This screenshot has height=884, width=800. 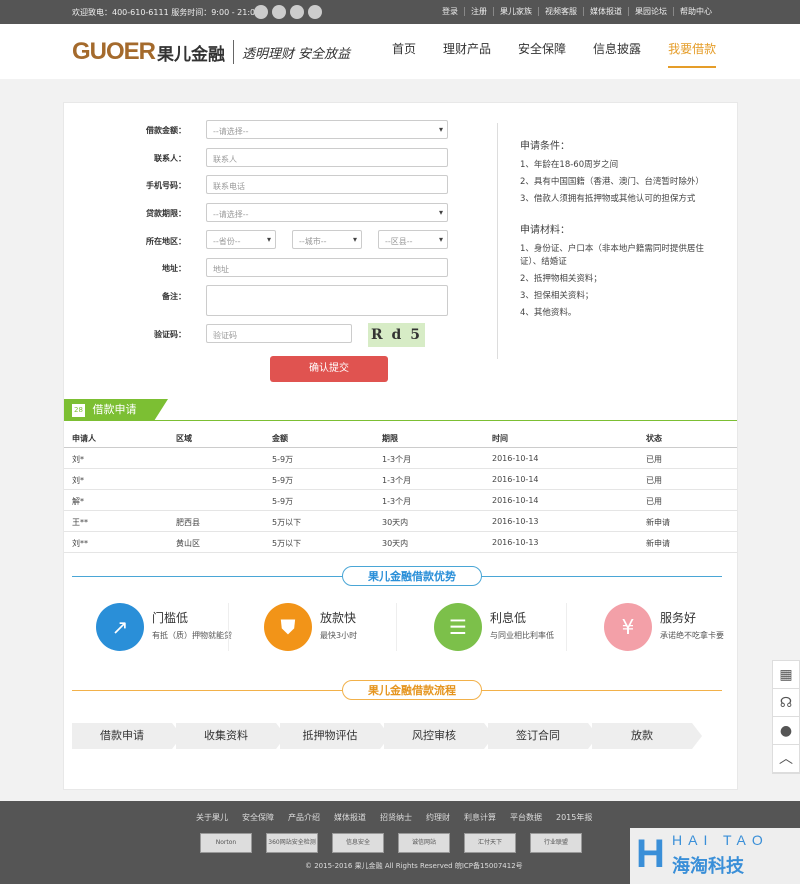 What do you see at coordinates (127, 736) in the screenshot?
I see `step-apply: 借款申请` at bounding box center [127, 736].